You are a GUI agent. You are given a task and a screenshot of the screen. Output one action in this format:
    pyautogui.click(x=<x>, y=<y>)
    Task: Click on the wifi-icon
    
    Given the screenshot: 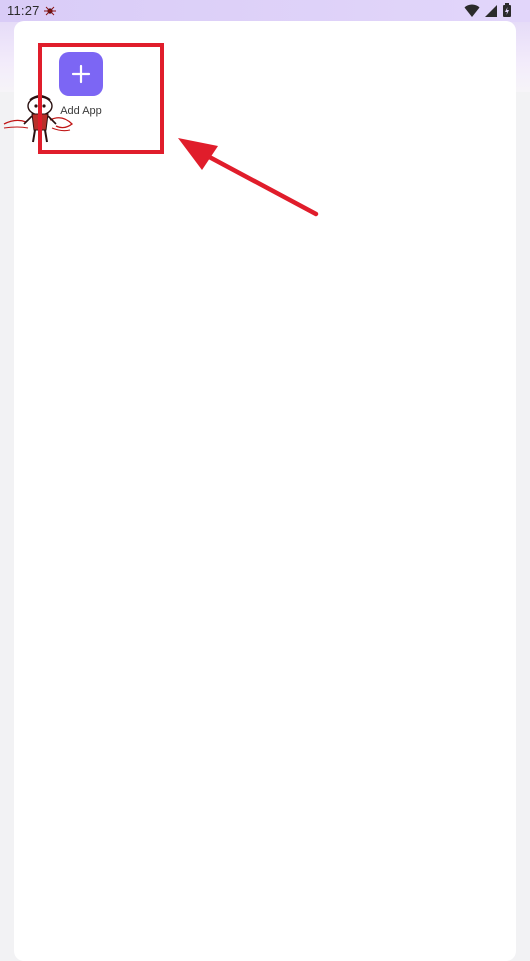 What is the action you would take?
    pyautogui.click(x=472, y=10)
    